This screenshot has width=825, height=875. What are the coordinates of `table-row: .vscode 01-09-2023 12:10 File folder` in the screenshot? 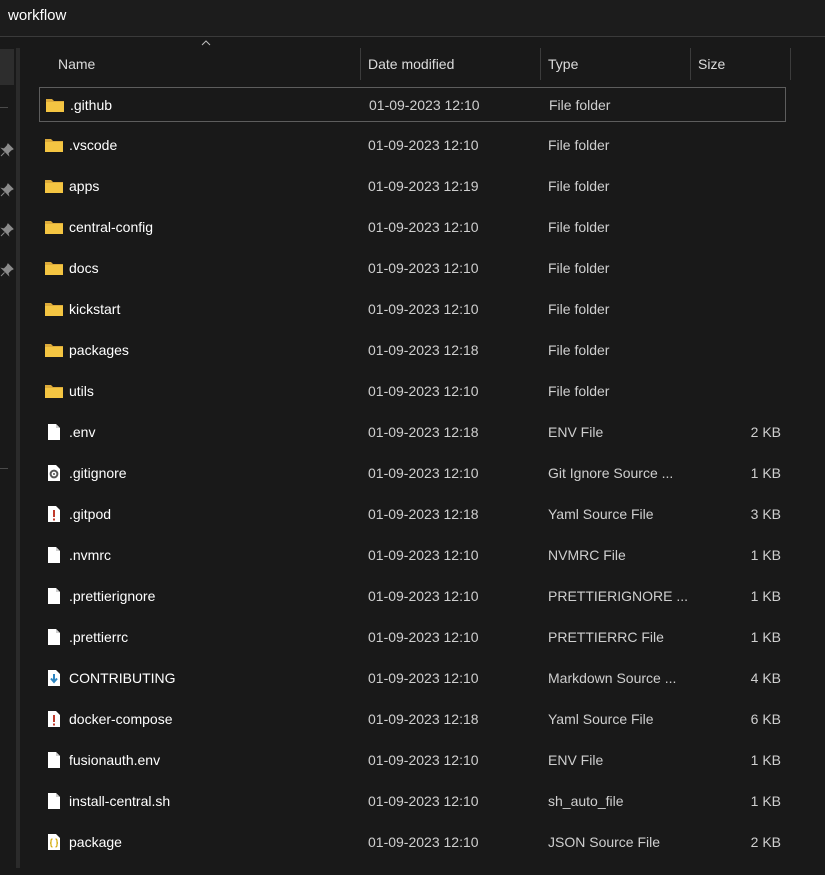 It's located at (412, 145).